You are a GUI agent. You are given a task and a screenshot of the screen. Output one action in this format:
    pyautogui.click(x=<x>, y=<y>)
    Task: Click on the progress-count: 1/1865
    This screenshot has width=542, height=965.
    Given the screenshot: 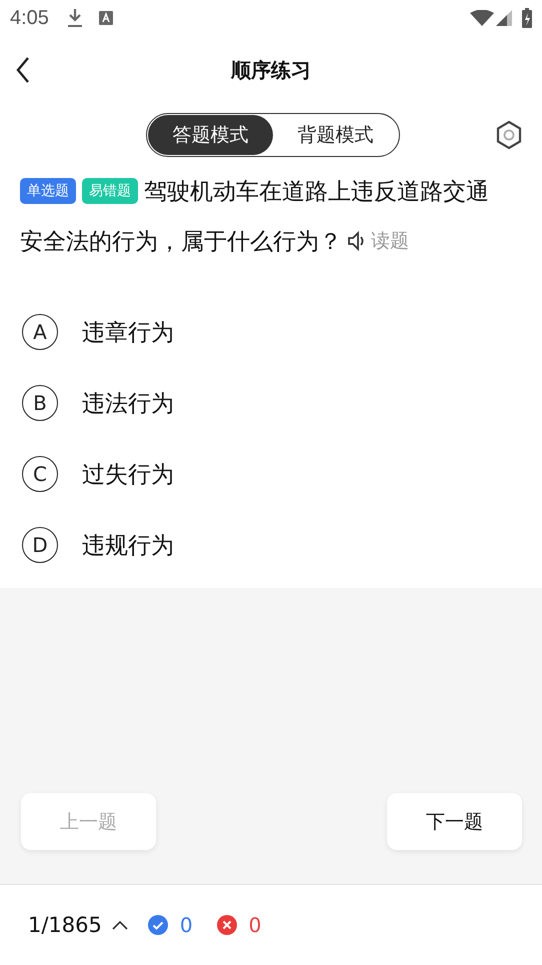 What is the action you would take?
    pyautogui.click(x=65, y=925)
    